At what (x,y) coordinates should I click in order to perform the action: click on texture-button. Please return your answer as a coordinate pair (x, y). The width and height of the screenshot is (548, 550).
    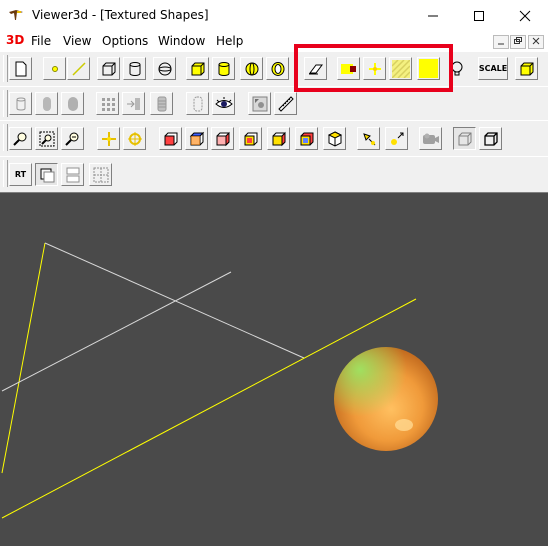
    Looking at the image, I should click on (400, 68).